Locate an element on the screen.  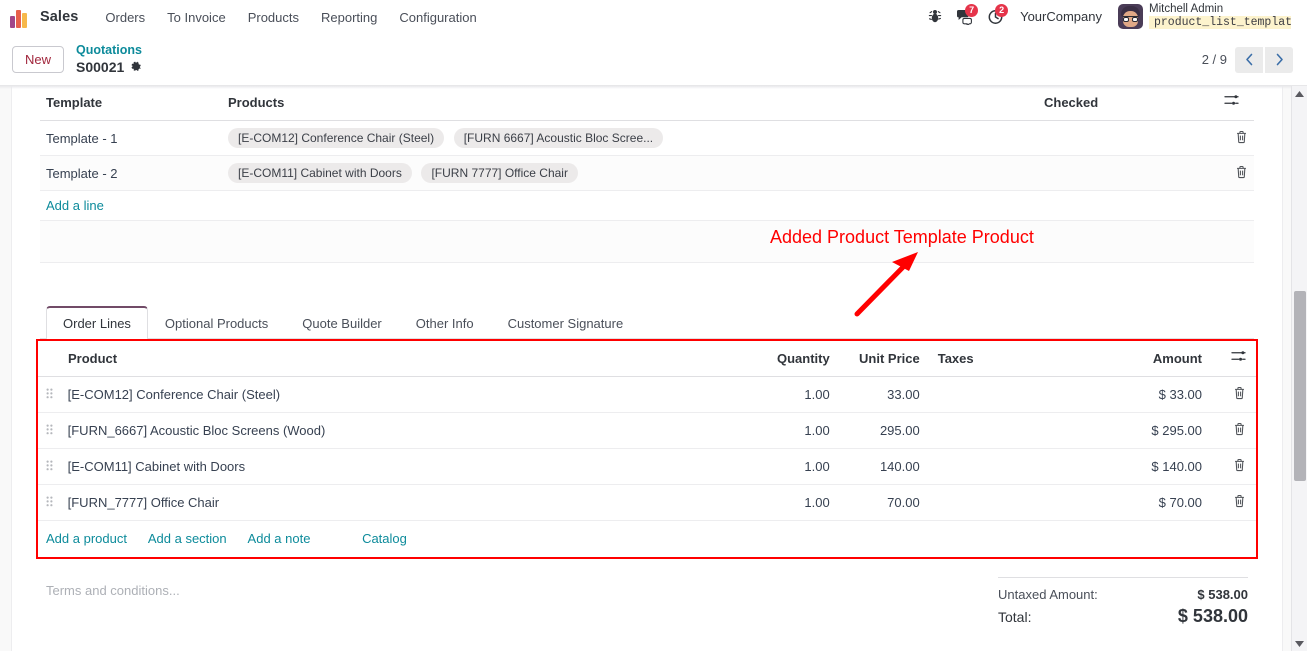
header-amount: Amount is located at coordinates (1131, 359).